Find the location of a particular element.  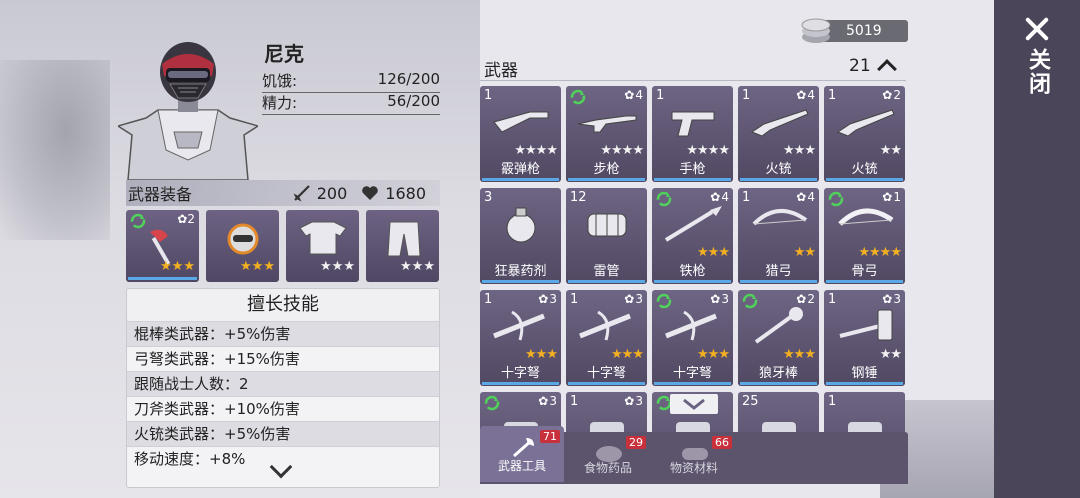

item-level: ✿ 4 is located at coordinates (805, 95).